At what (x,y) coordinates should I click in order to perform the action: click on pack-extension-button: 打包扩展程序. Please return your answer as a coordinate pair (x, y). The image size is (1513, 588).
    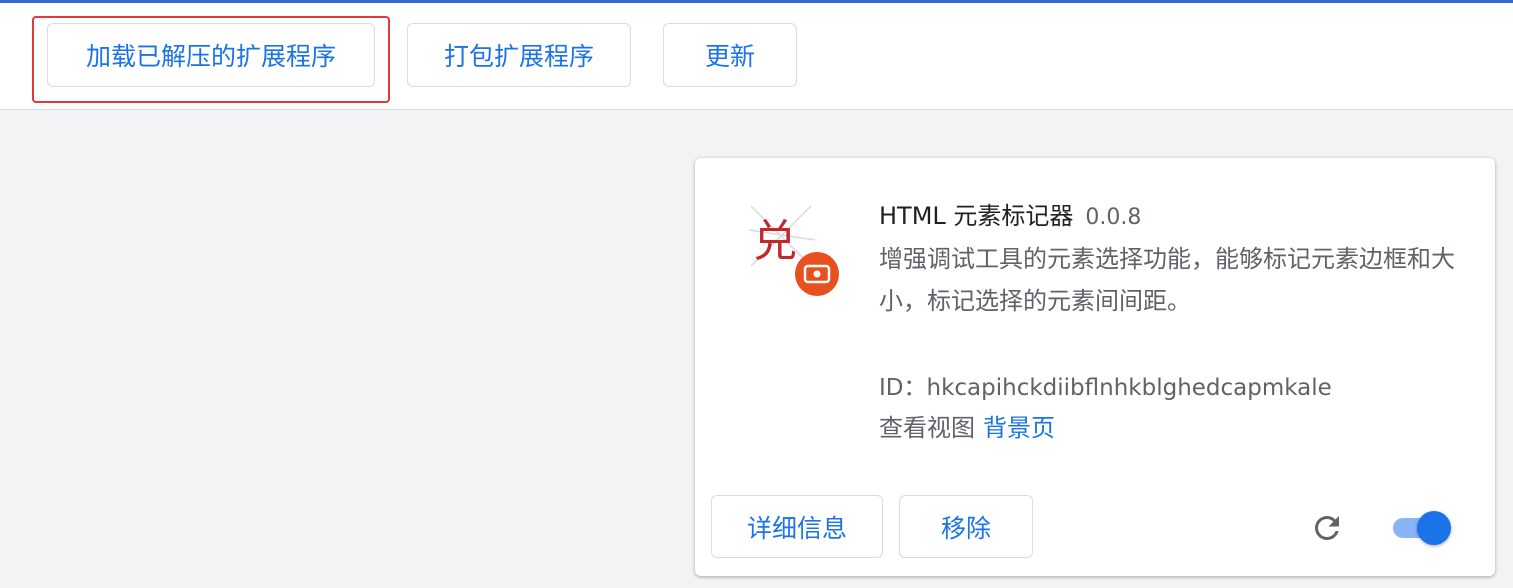
    Looking at the image, I should click on (519, 55).